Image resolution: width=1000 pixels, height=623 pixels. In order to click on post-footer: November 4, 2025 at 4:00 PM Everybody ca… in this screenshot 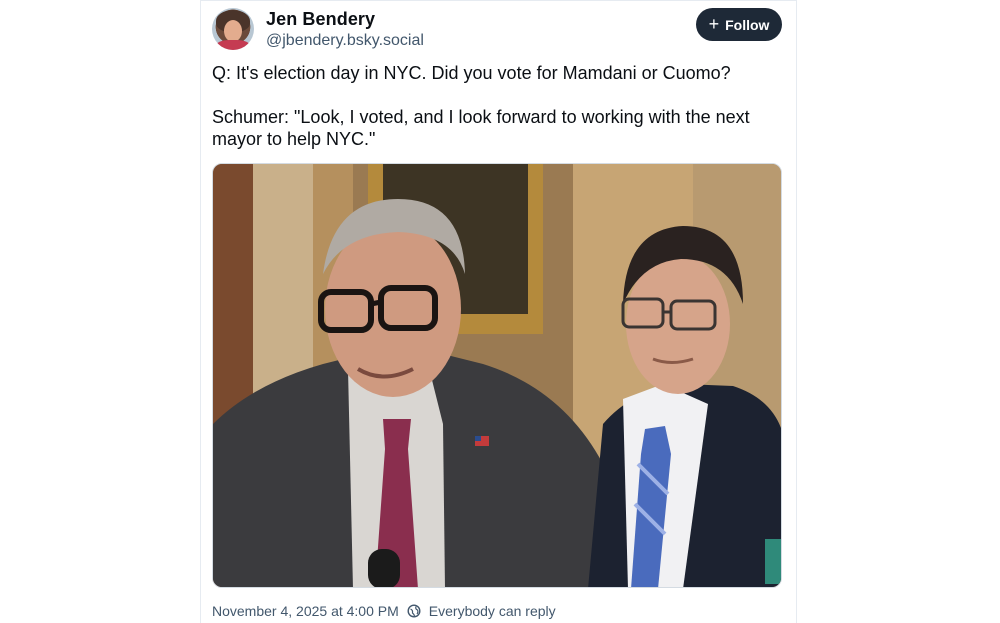, I will do `click(384, 611)`.